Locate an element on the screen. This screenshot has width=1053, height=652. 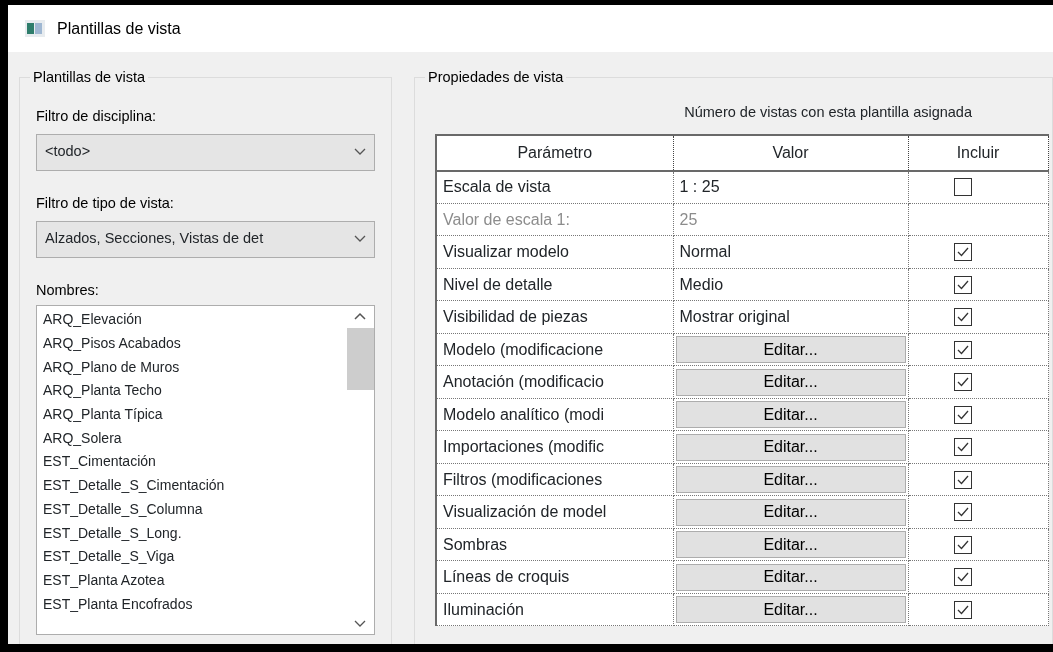
count-label: Número de vistas con esta plantilla asignada is located at coordinates (828, 112).